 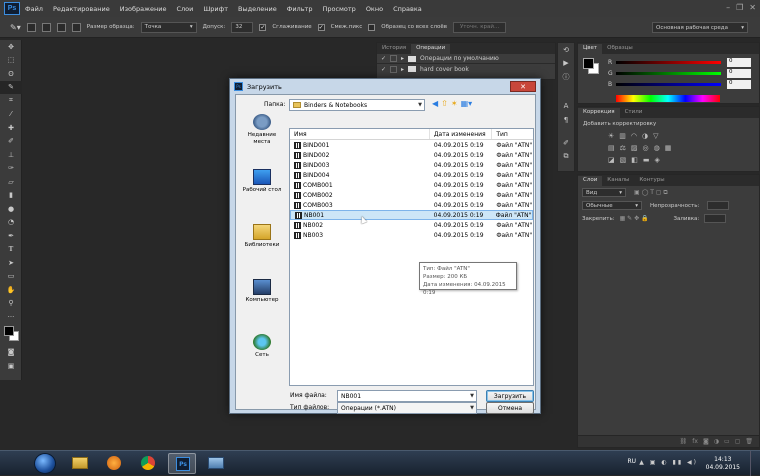 What do you see at coordinates (510, 396) in the screenshot?
I see `load-button: Загрузить` at bounding box center [510, 396].